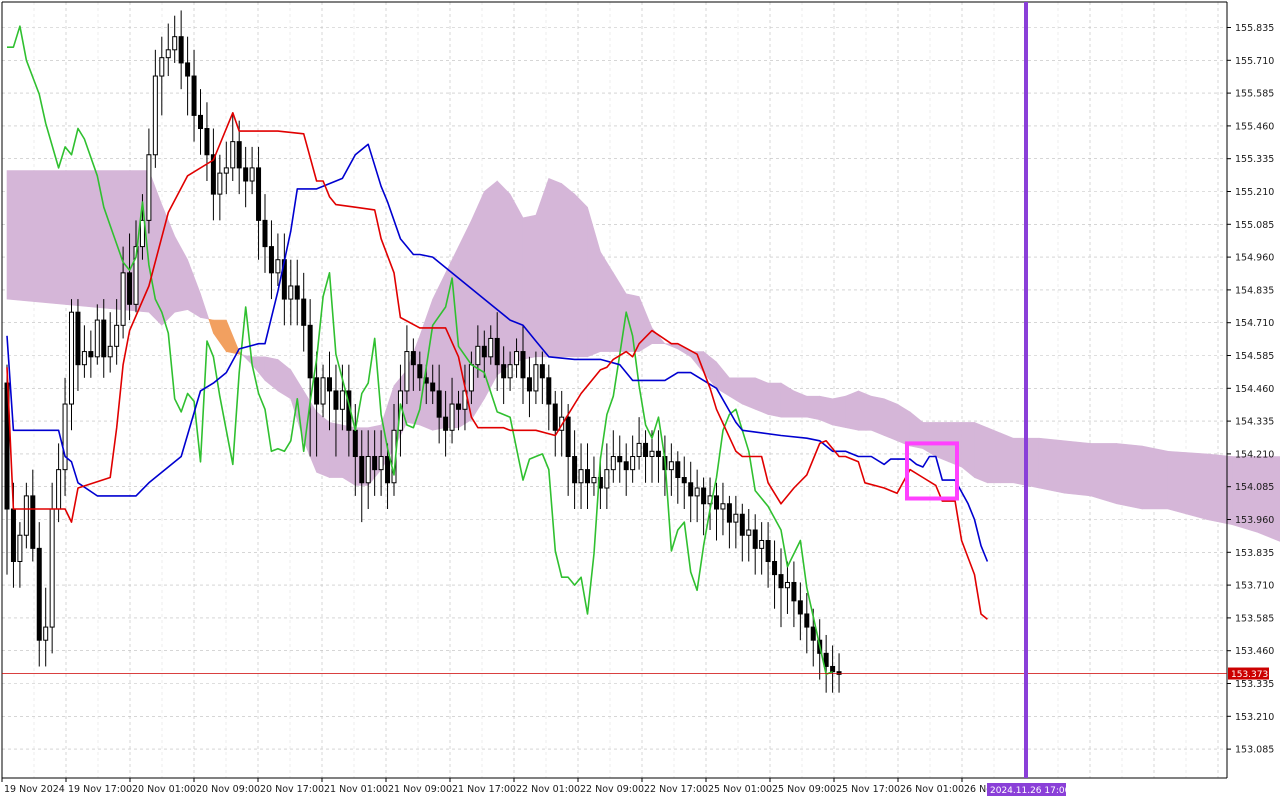  Describe the element at coordinates (1254, 61) in the screenshot. I see `price-tick-label: 155.710` at that location.